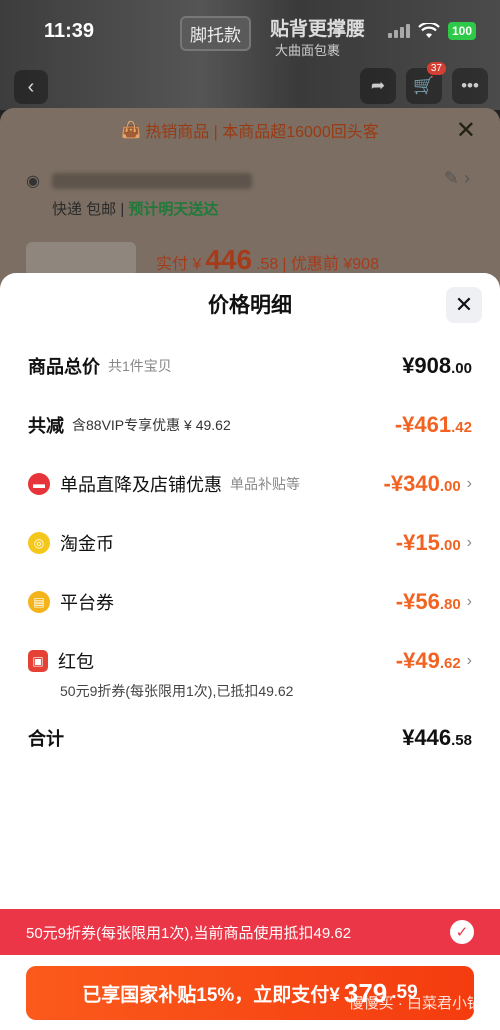 The image size is (500, 1030). I want to click on row-total-reduce: 共减 含88VIP专享优惠 ¥ 49.62 -¥461.42, so click(250, 425).